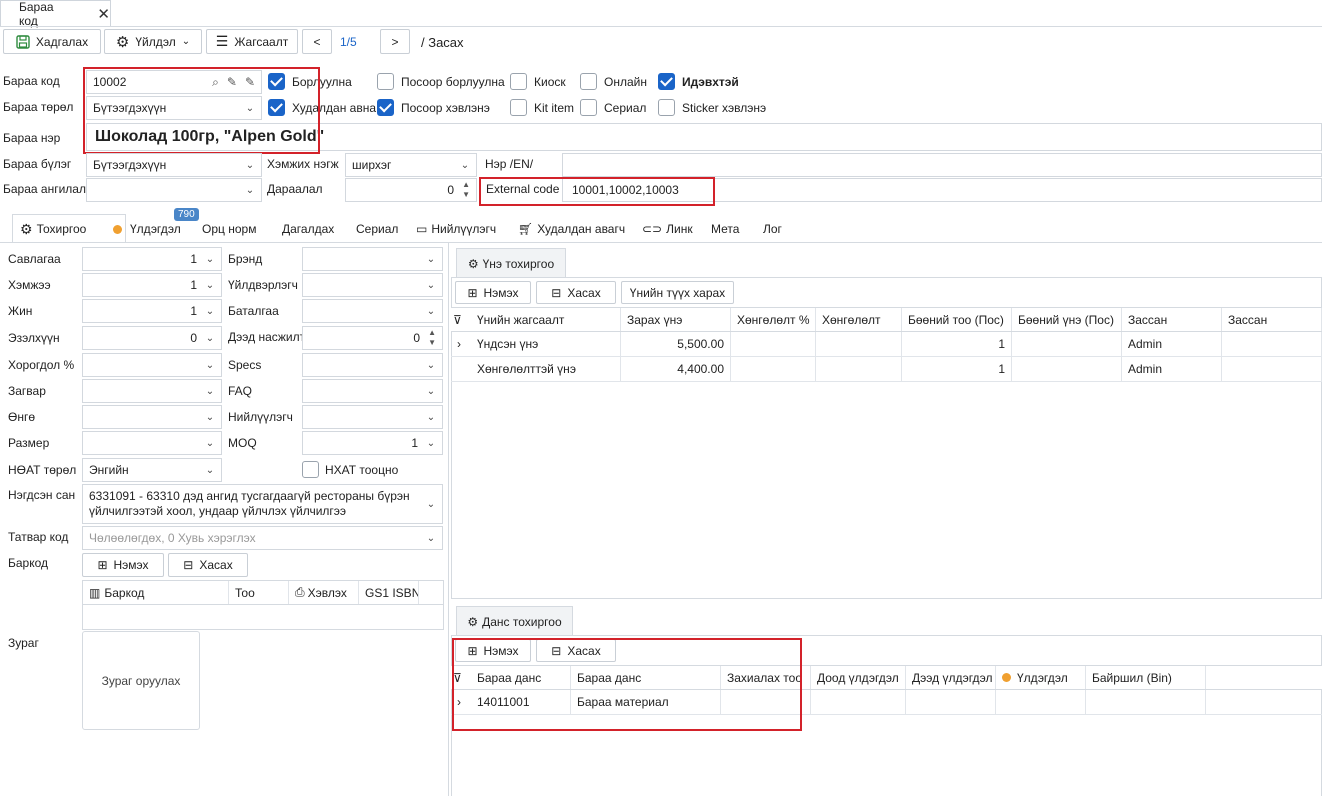 The width and height of the screenshot is (1322, 796). What do you see at coordinates (395, 41) in the screenshot?
I see `next-button: >` at bounding box center [395, 41].